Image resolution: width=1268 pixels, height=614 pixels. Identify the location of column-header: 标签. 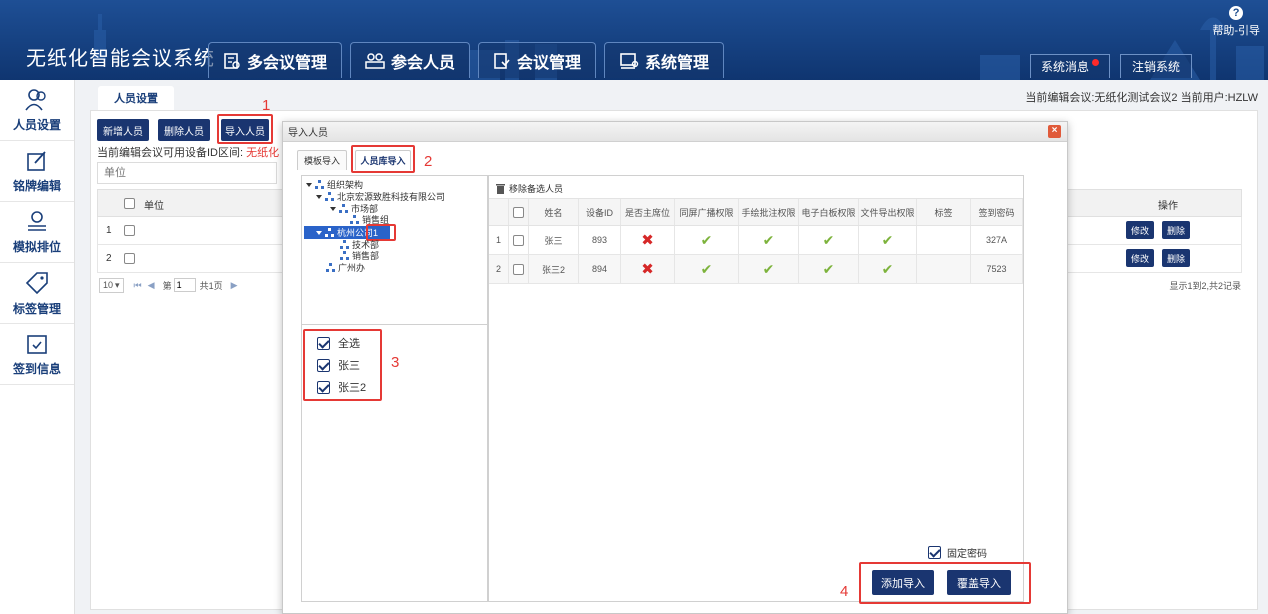
(944, 212).